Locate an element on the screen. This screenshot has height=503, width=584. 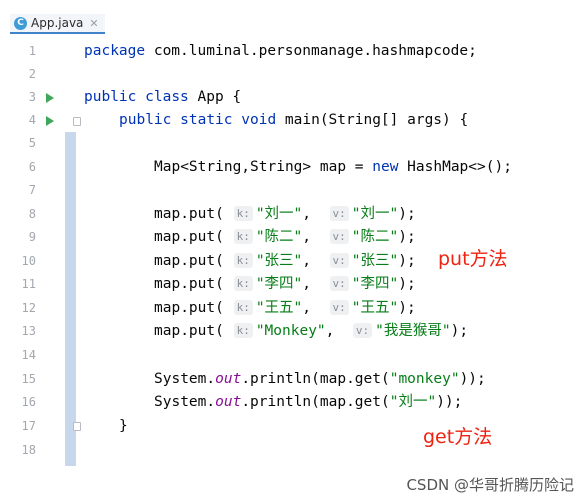
code-line-8: map.put( k: "刘一", v: "刘一"); is located at coordinates (285, 214).